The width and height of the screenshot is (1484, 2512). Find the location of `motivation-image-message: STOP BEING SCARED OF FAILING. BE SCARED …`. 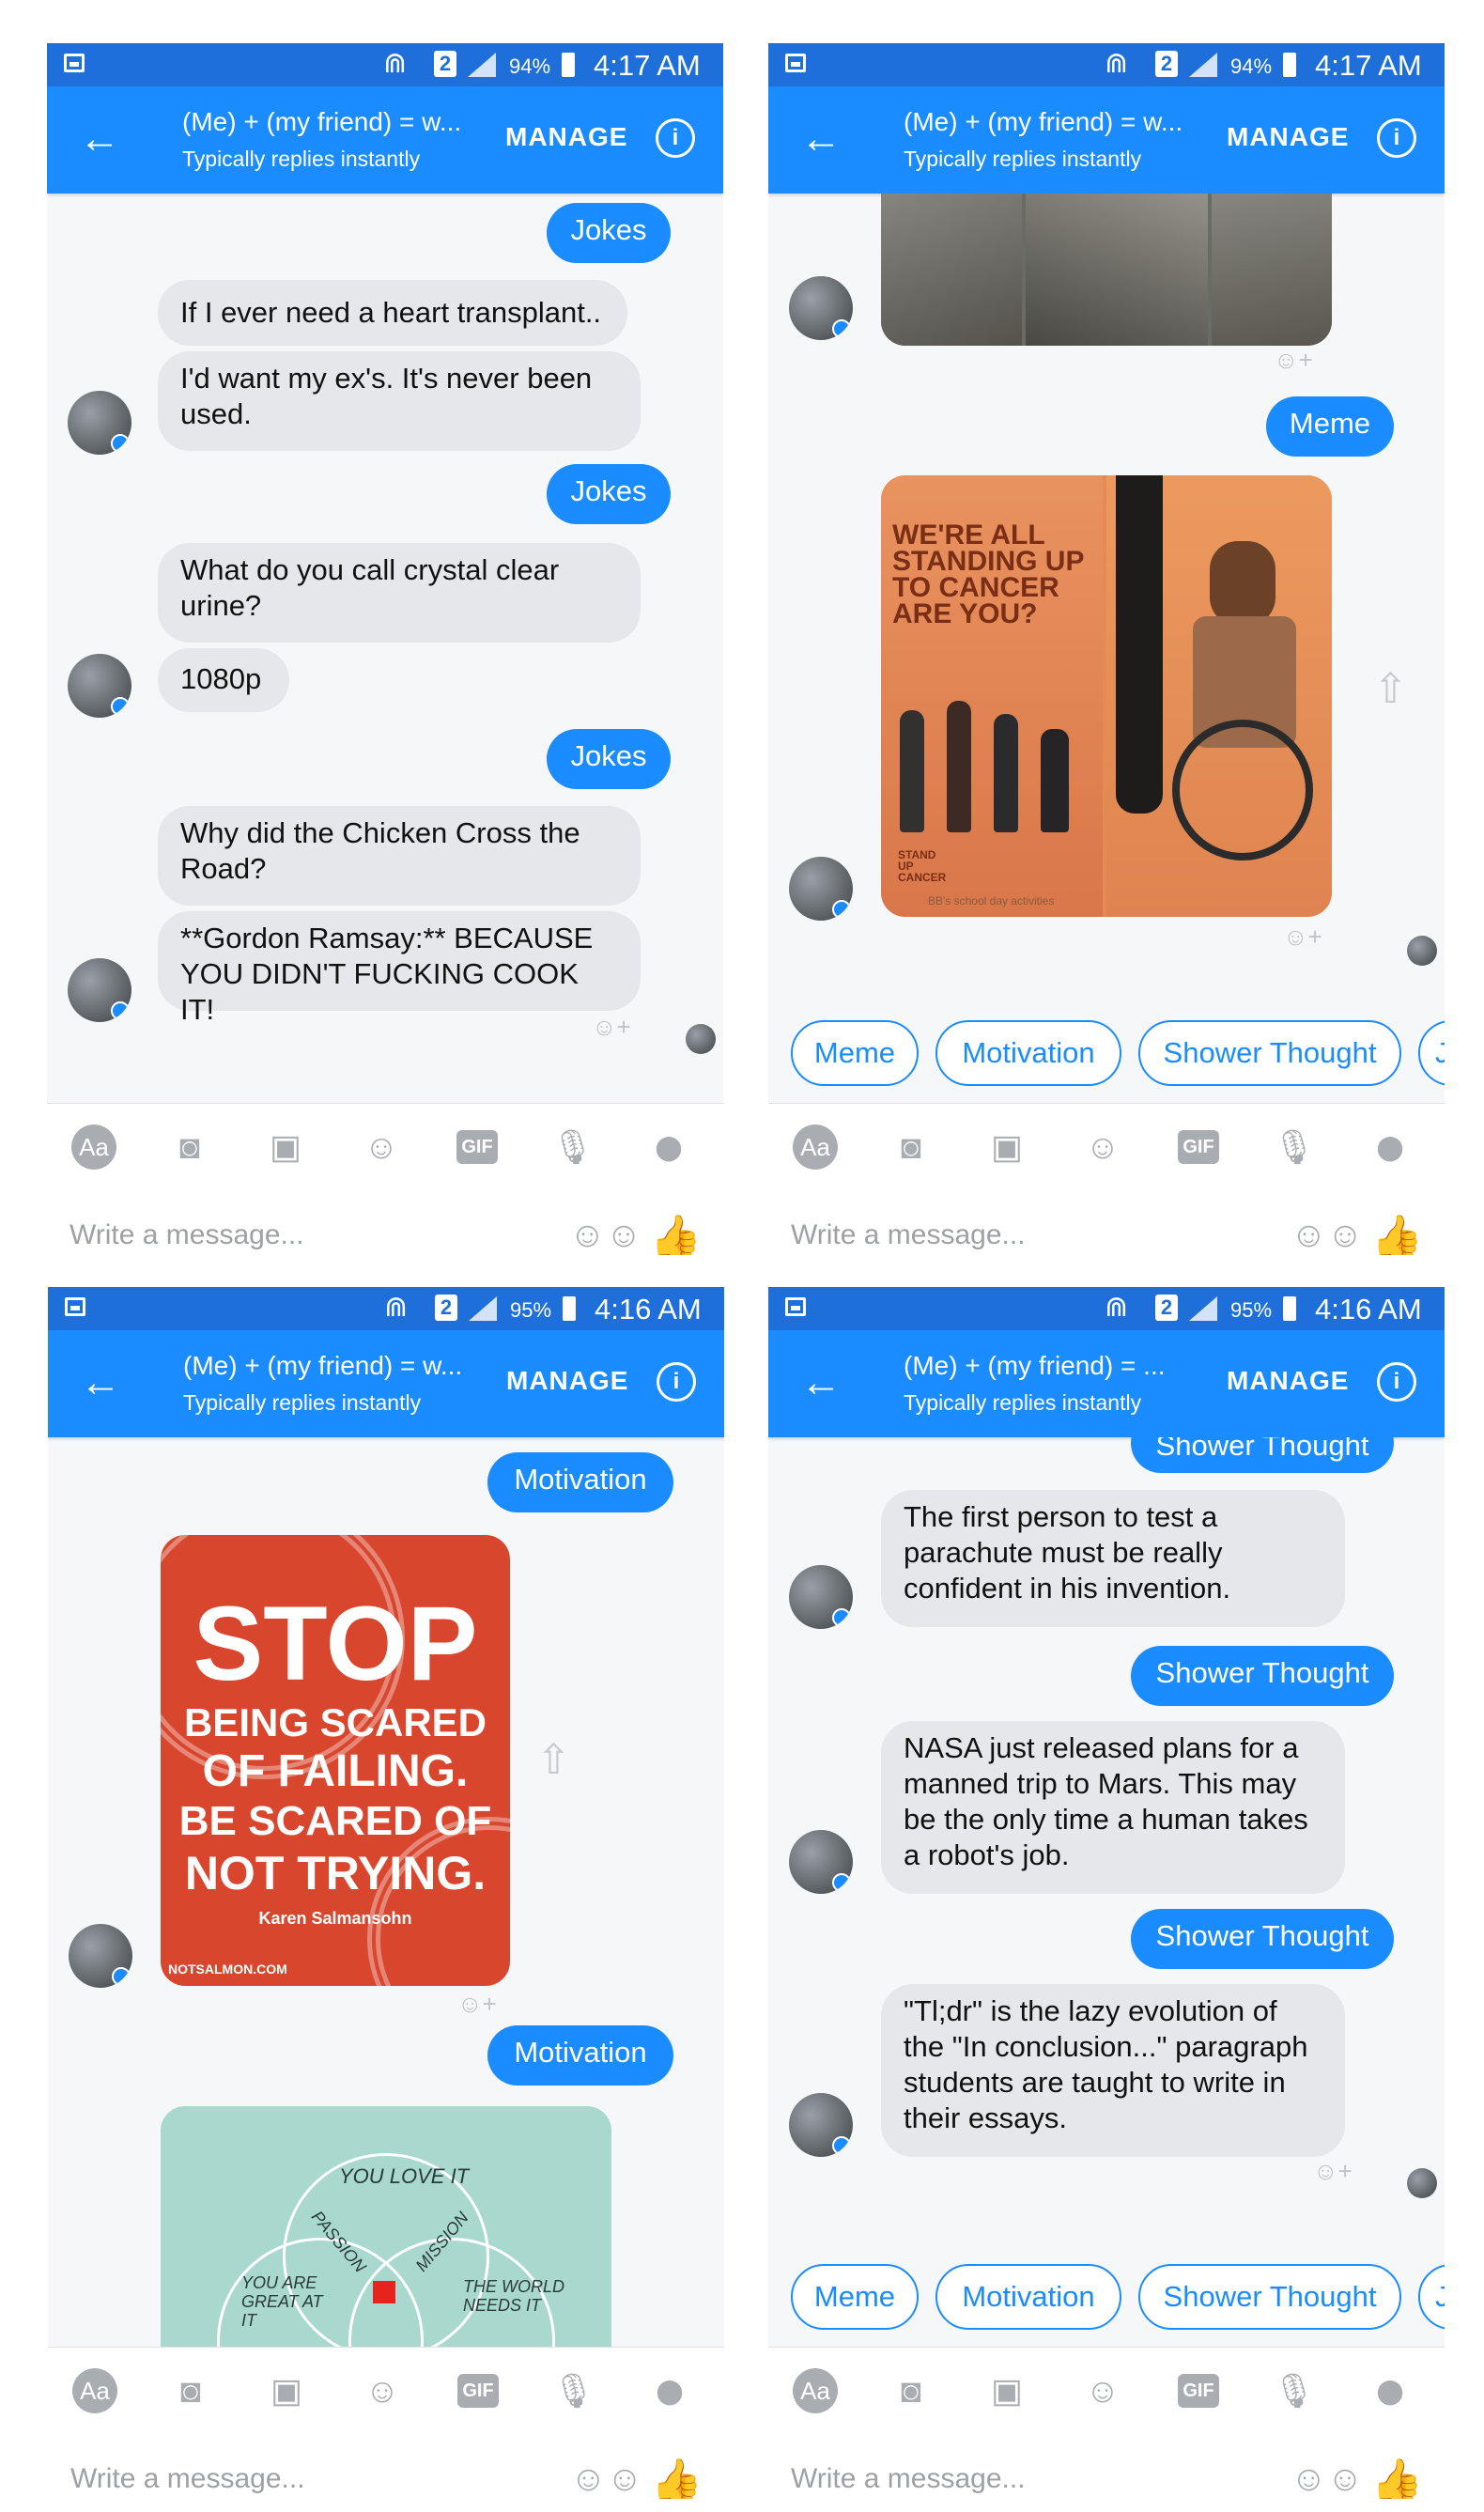

motivation-image-message: STOP BEING SCARED OF FAILING. BE SCARED … is located at coordinates (336, 1760).